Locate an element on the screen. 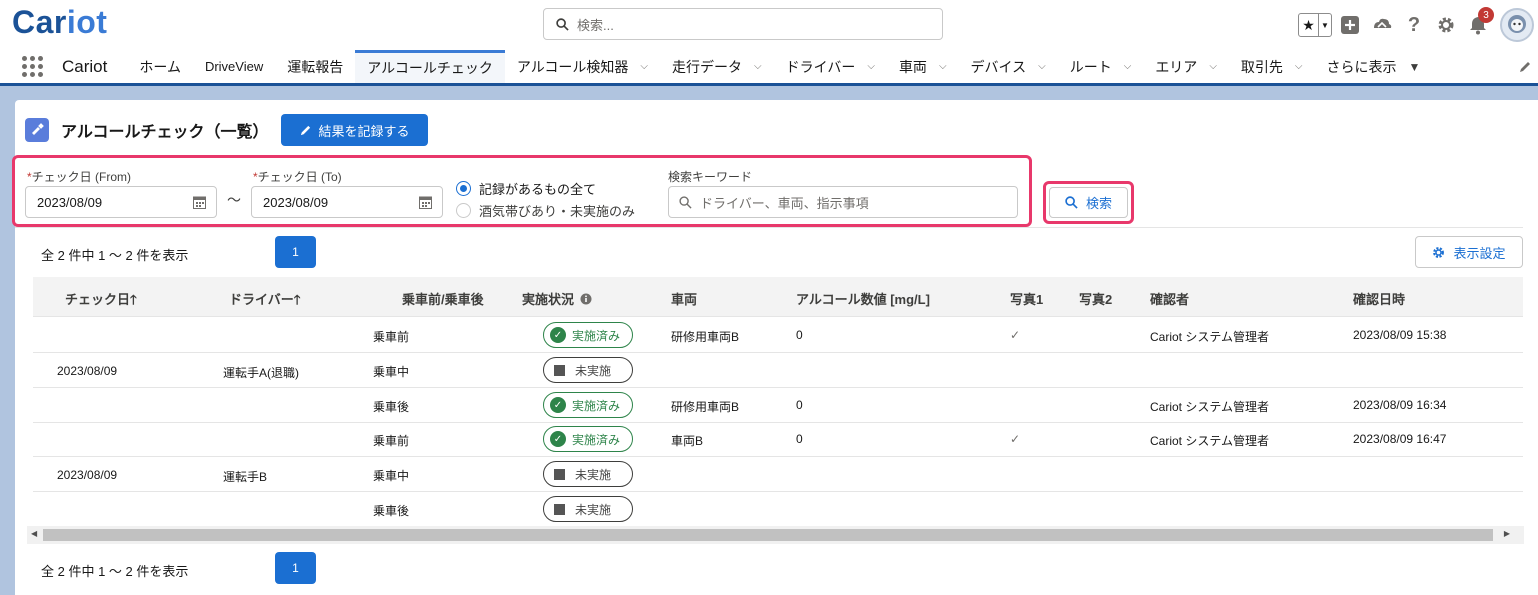  radio-all-records: 記録があるもの全て is located at coordinates (526, 188).